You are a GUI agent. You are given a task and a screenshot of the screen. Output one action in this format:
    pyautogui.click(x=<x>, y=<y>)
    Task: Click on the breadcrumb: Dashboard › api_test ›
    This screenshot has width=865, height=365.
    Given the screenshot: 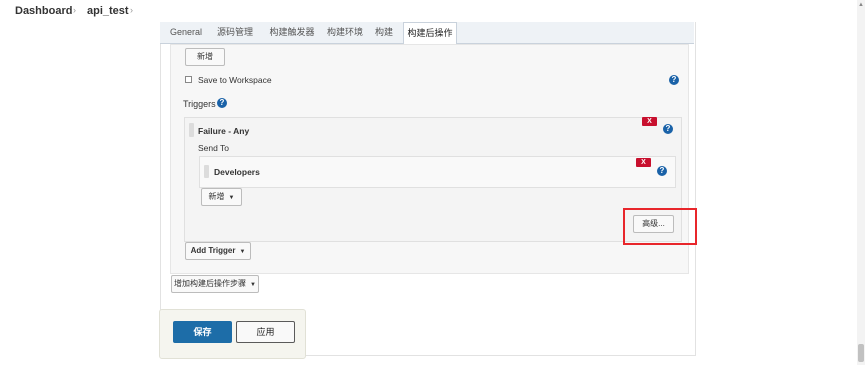 What is the action you would take?
    pyautogui.click(x=432, y=11)
    